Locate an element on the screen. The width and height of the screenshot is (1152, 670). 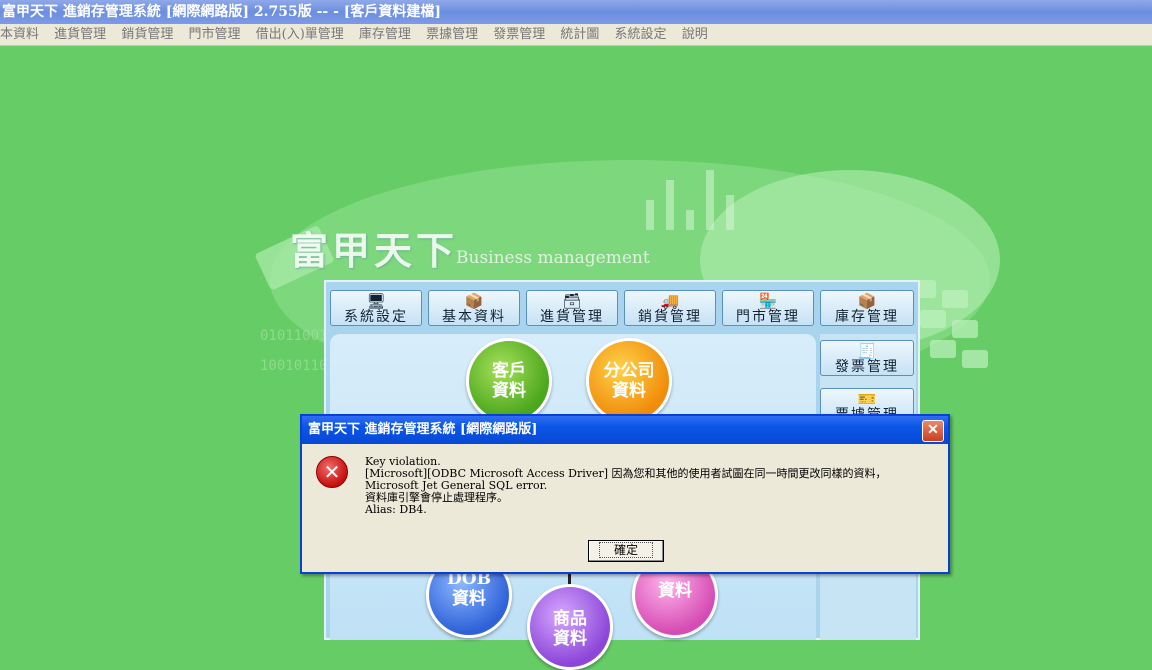
error-line-3: 資料庫引擎會停止處理程序。 is located at coordinates (436, 497).